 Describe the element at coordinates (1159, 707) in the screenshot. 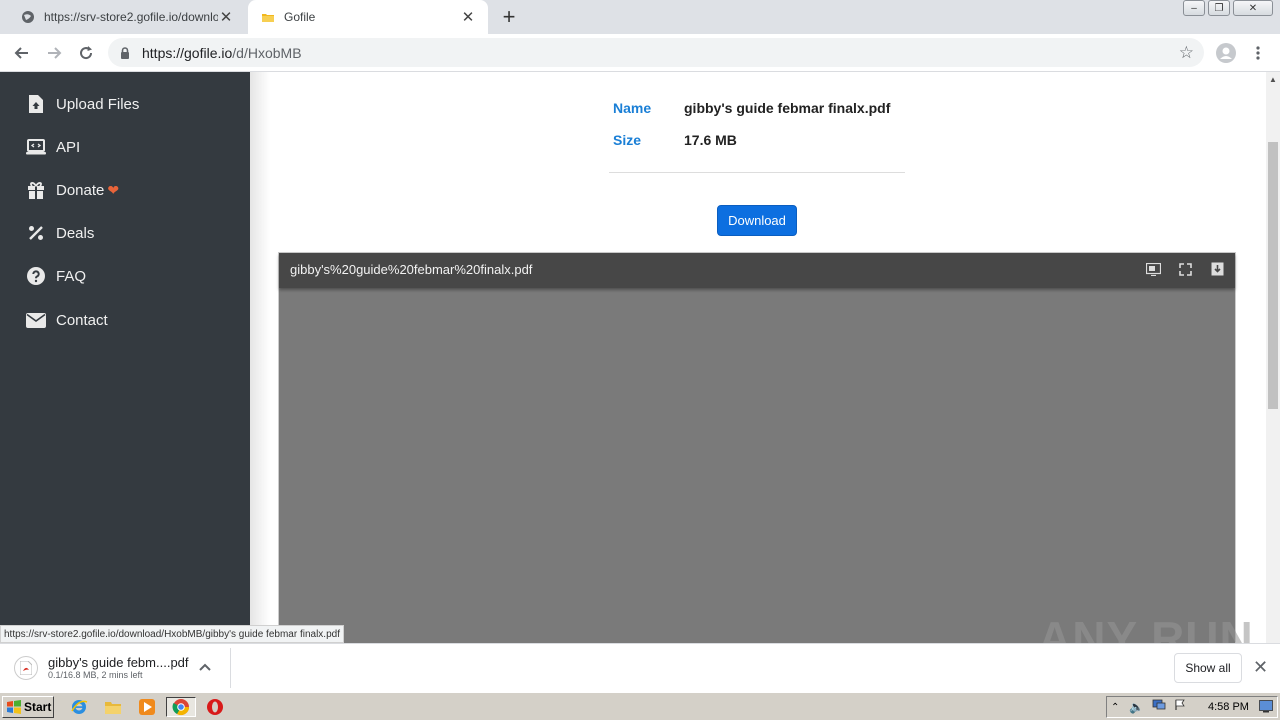

I see `network-icon` at that location.